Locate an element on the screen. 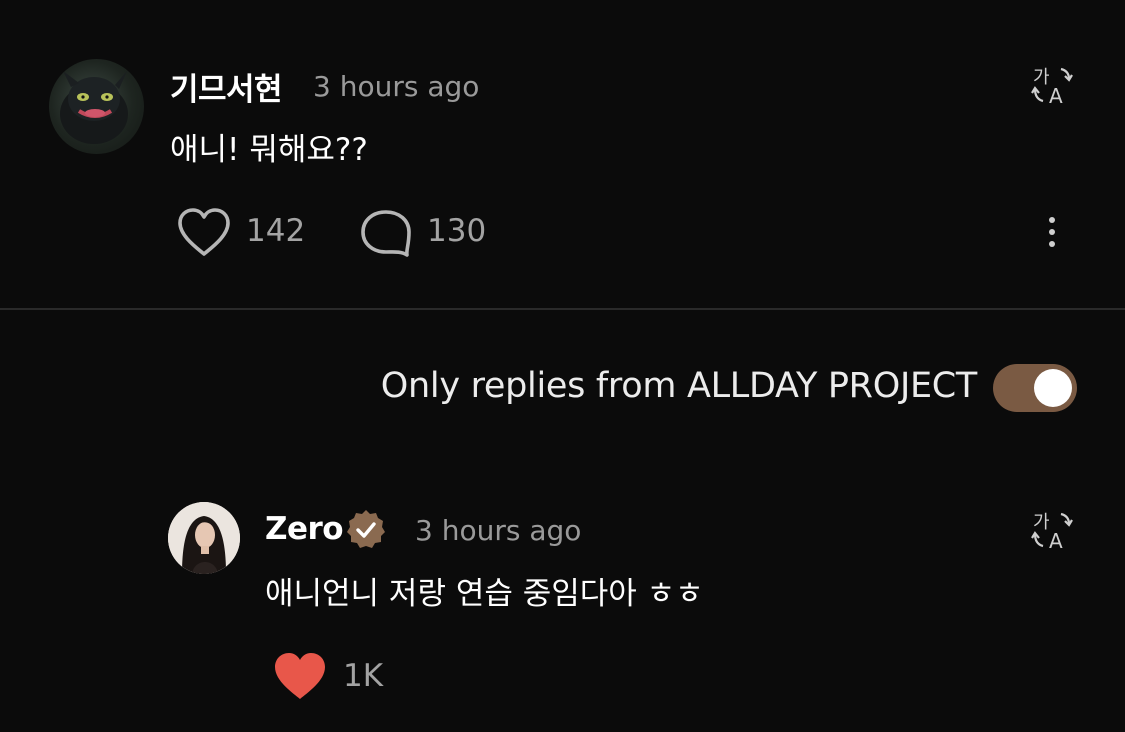 This screenshot has width=1125, height=732. reply-avatar is located at coordinates (204, 538).